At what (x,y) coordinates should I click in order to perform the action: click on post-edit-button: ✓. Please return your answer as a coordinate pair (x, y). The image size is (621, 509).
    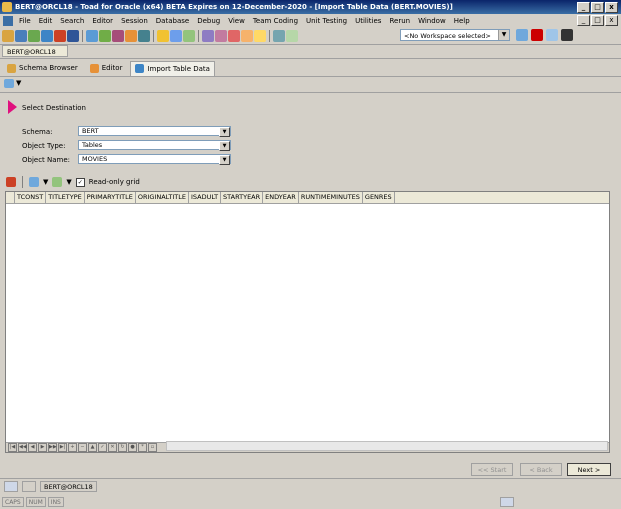
    Looking at the image, I should click on (102, 447).